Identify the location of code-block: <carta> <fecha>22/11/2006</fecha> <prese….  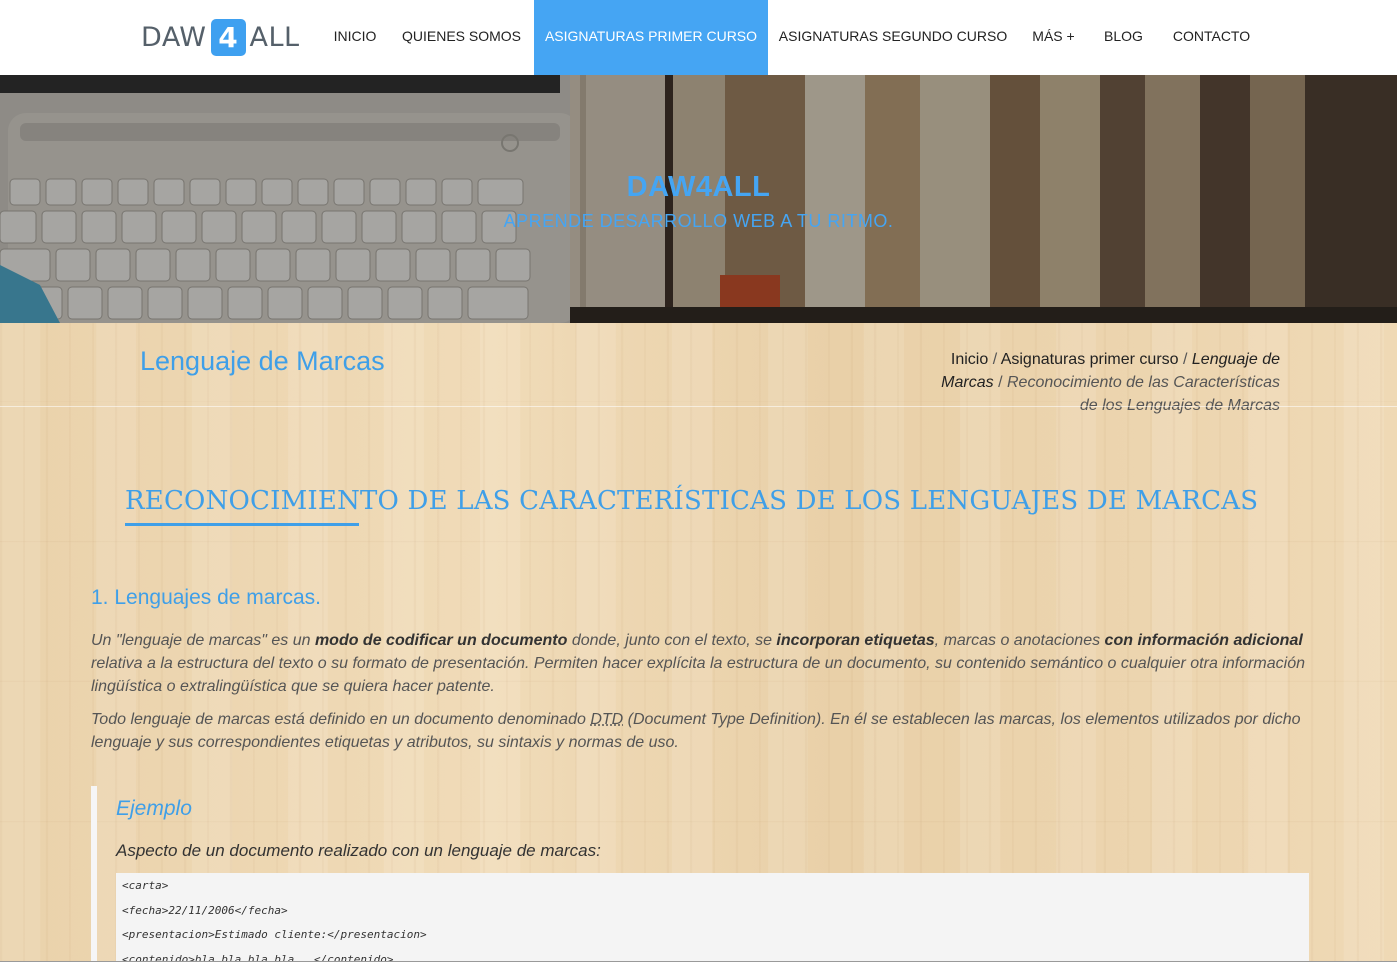
(712, 917).